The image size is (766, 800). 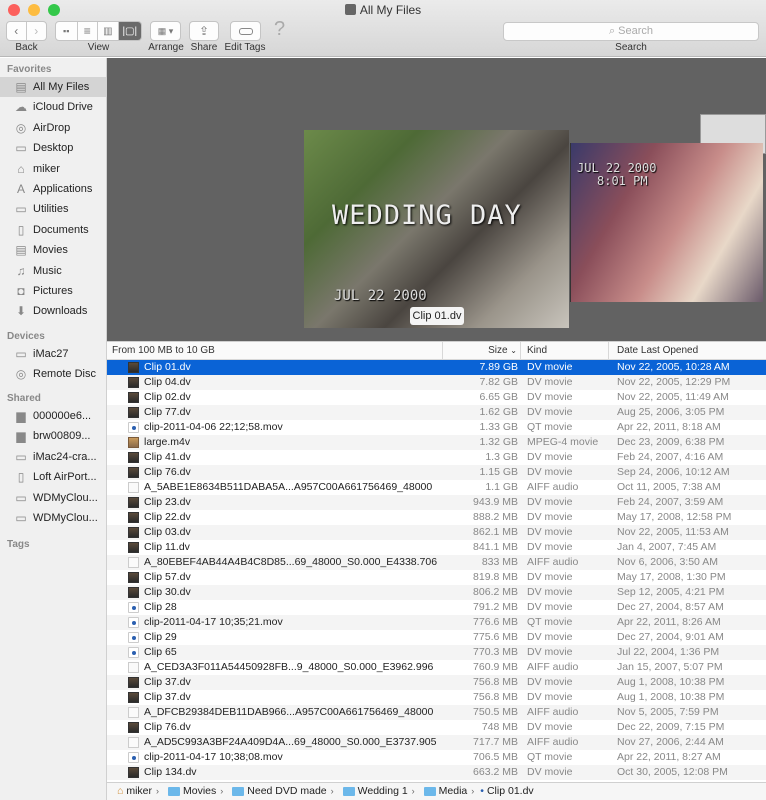 I want to click on sidebar-item-movies: ▤ Movies, so click(x=53, y=250).